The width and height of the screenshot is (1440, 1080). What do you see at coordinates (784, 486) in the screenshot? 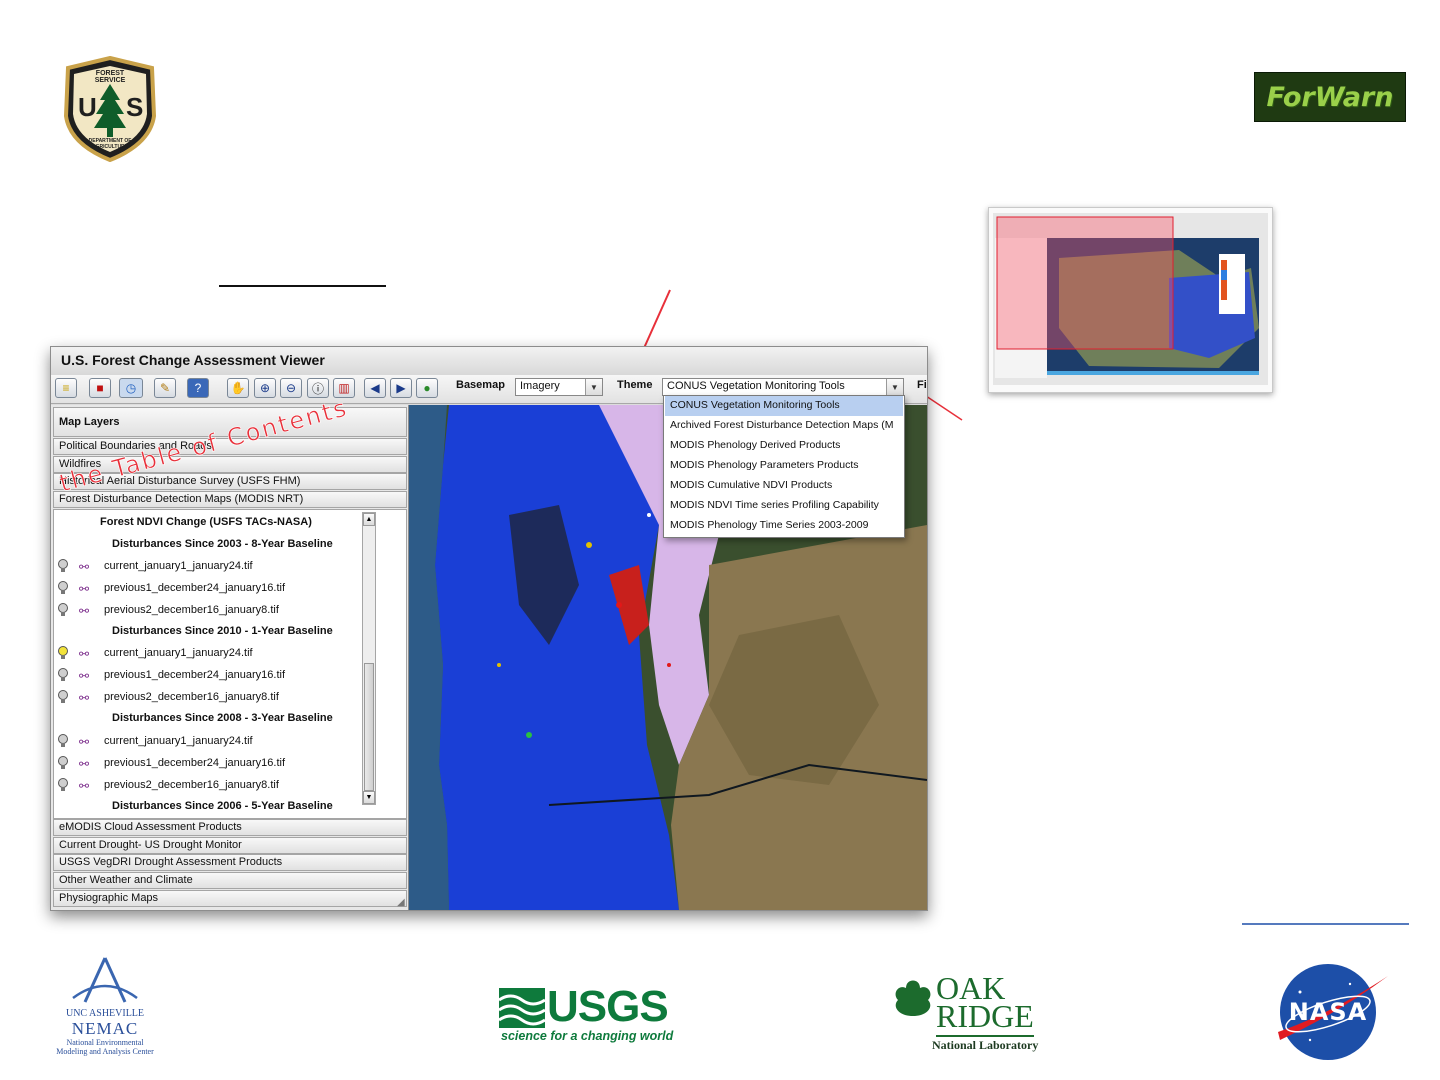
I see `theme-option: MODIS Cumulative NDVI Products` at bounding box center [784, 486].